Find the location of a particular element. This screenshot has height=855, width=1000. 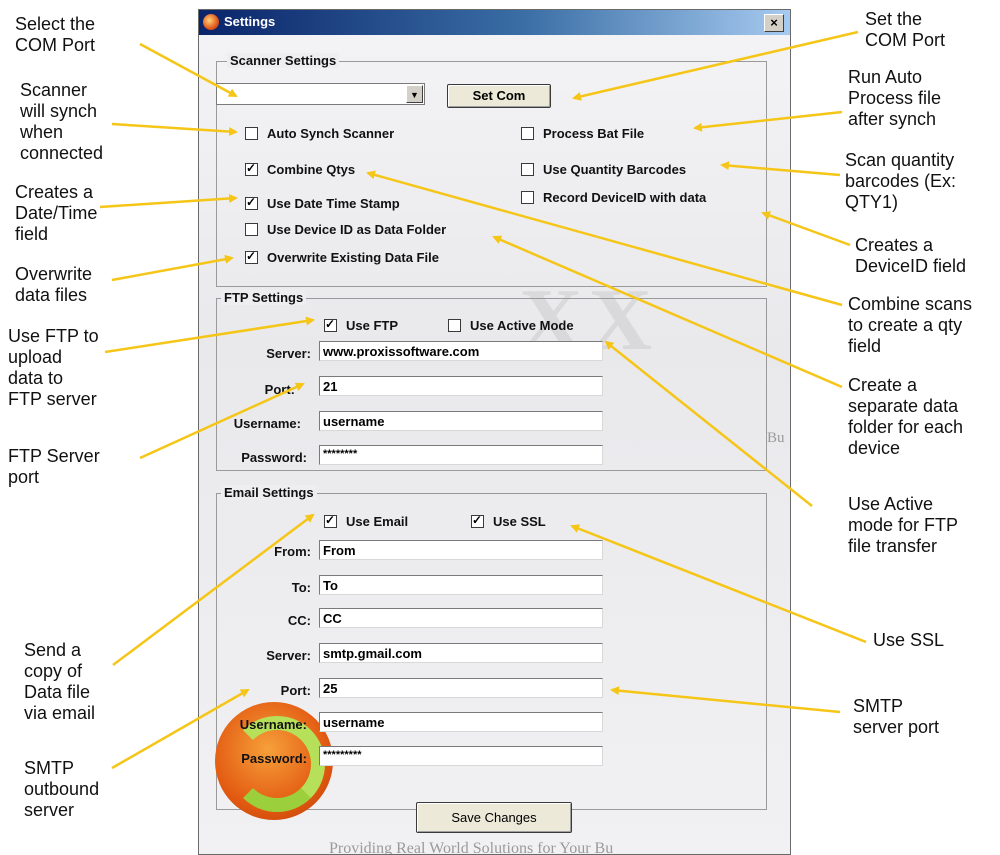

annotation-combine-scans: Combine scans to create a qty field is located at coordinates (910, 325).